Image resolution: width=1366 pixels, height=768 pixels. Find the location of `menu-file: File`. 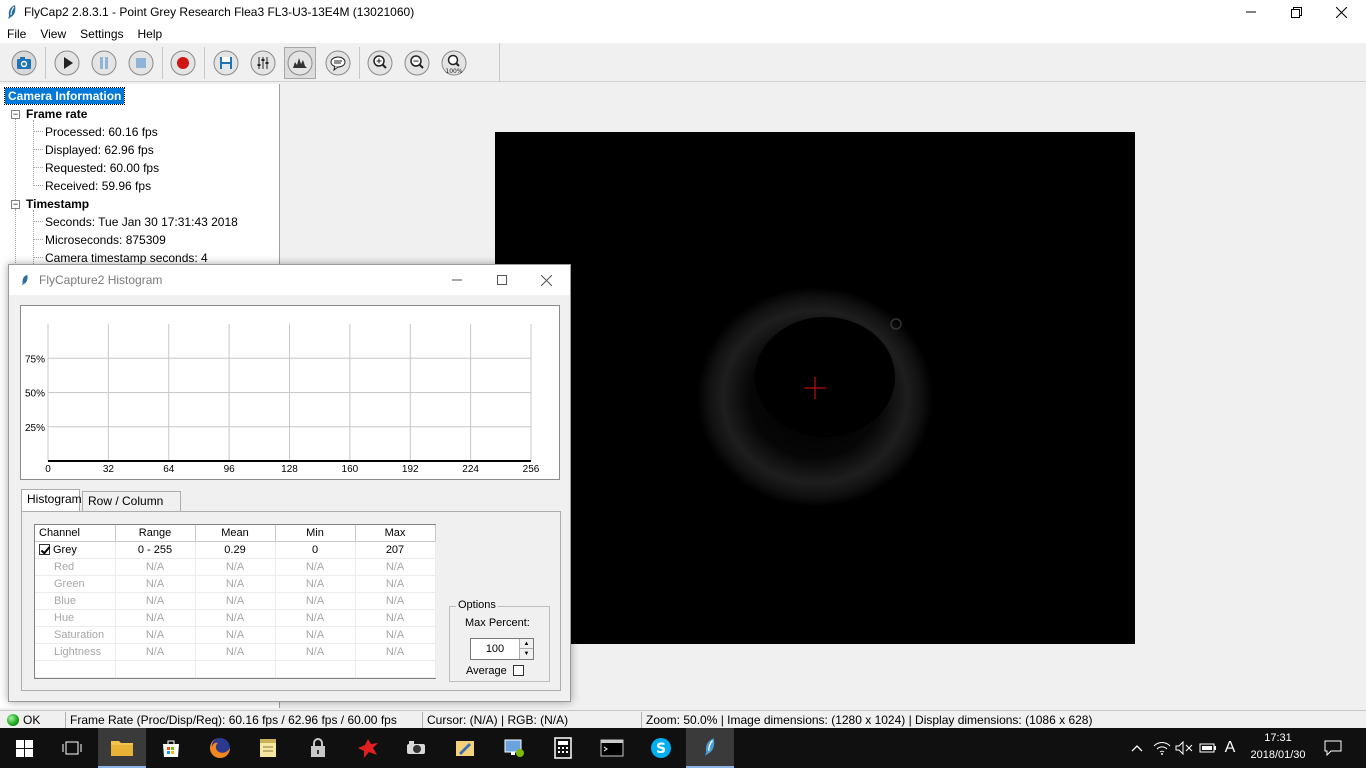

menu-file: File is located at coordinates (16, 34).